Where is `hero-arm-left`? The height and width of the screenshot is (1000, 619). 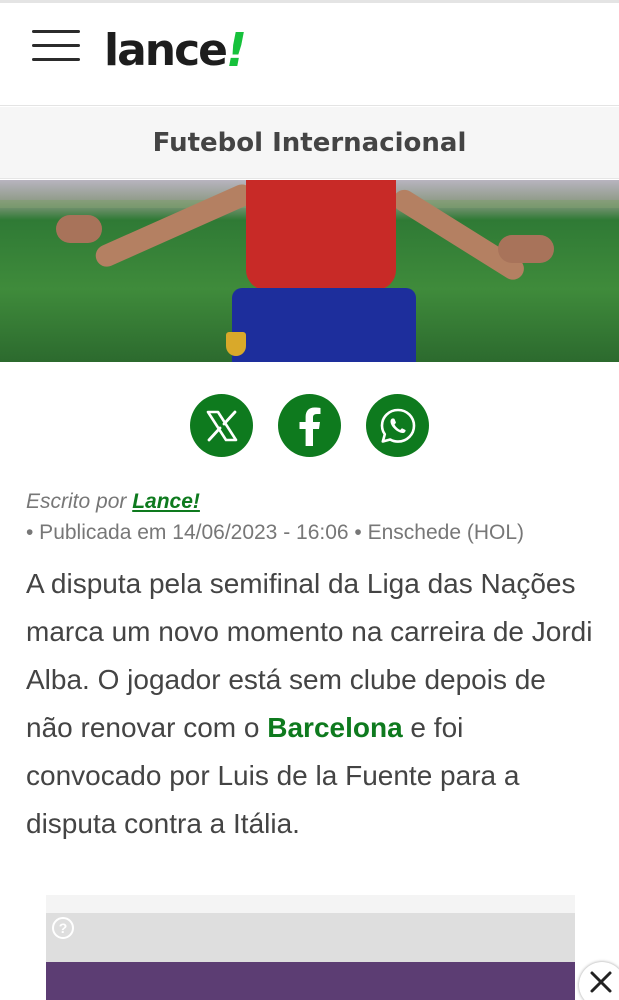
hero-arm-left is located at coordinates (174, 225).